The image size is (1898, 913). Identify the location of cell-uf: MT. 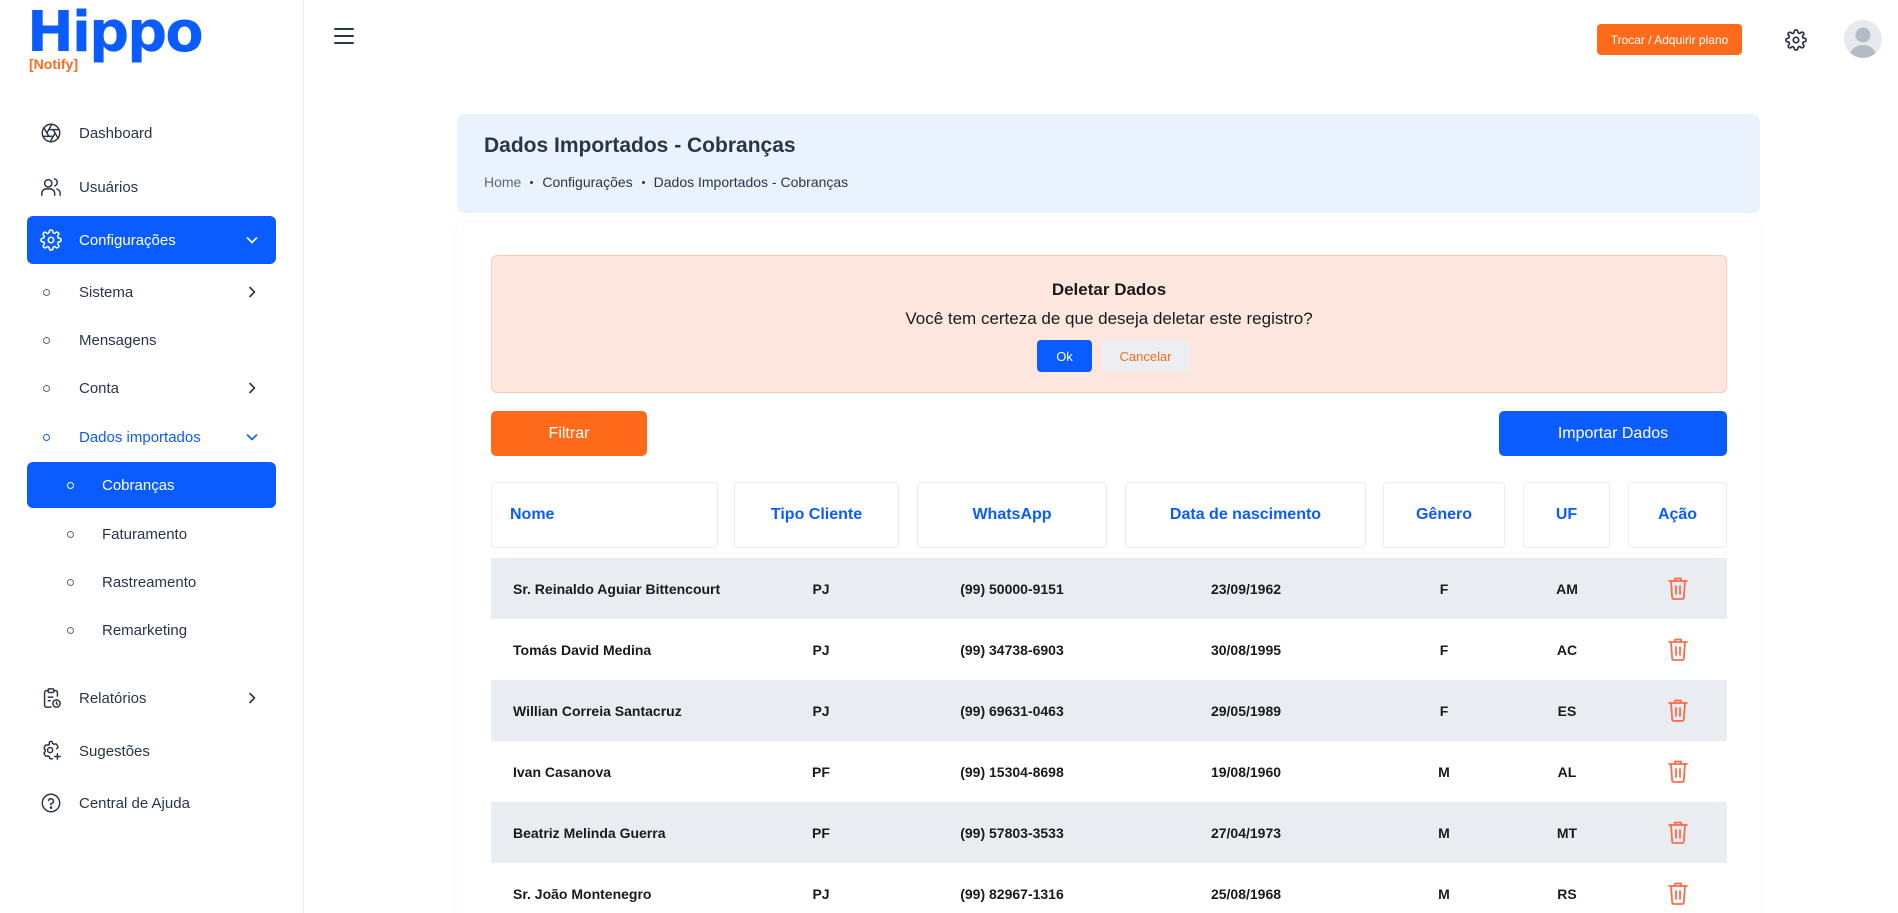
(1567, 832).